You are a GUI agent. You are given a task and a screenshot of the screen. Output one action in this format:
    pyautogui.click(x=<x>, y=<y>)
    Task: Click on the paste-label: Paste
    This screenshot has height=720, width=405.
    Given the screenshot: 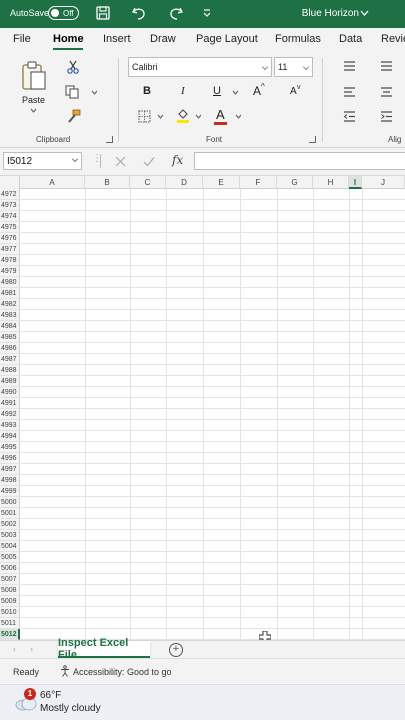 What is the action you would take?
    pyautogui.click(x=33, y=100)
    